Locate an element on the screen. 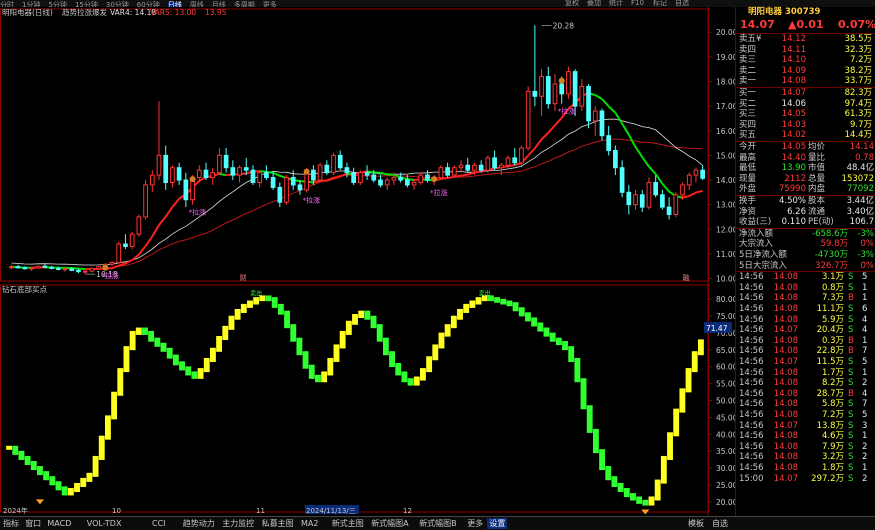  indicator-tab-13: 设置 is located at coordinates (497, 523).